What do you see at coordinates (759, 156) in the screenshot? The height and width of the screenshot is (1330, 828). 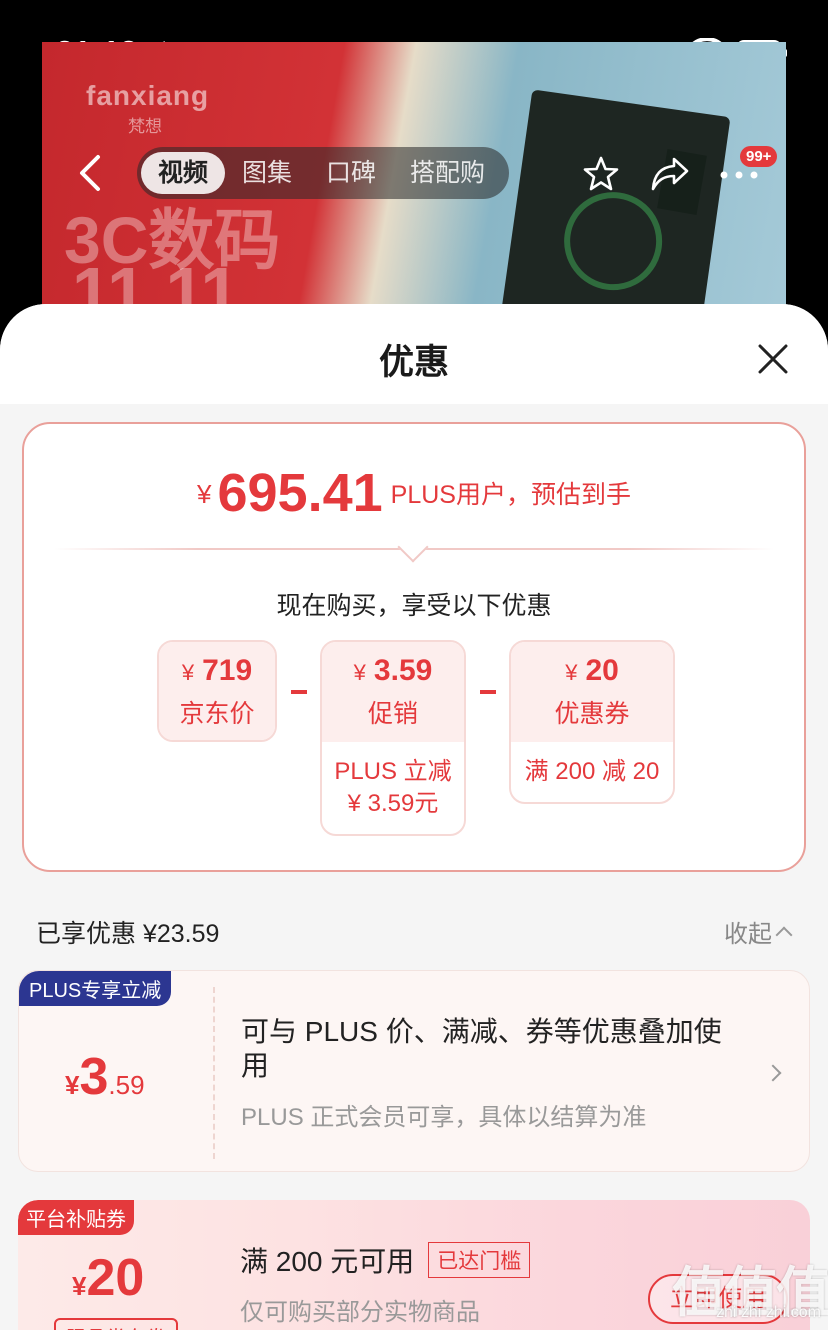 I see `message-count-badge: 99+` at bounding box center [759, 156].